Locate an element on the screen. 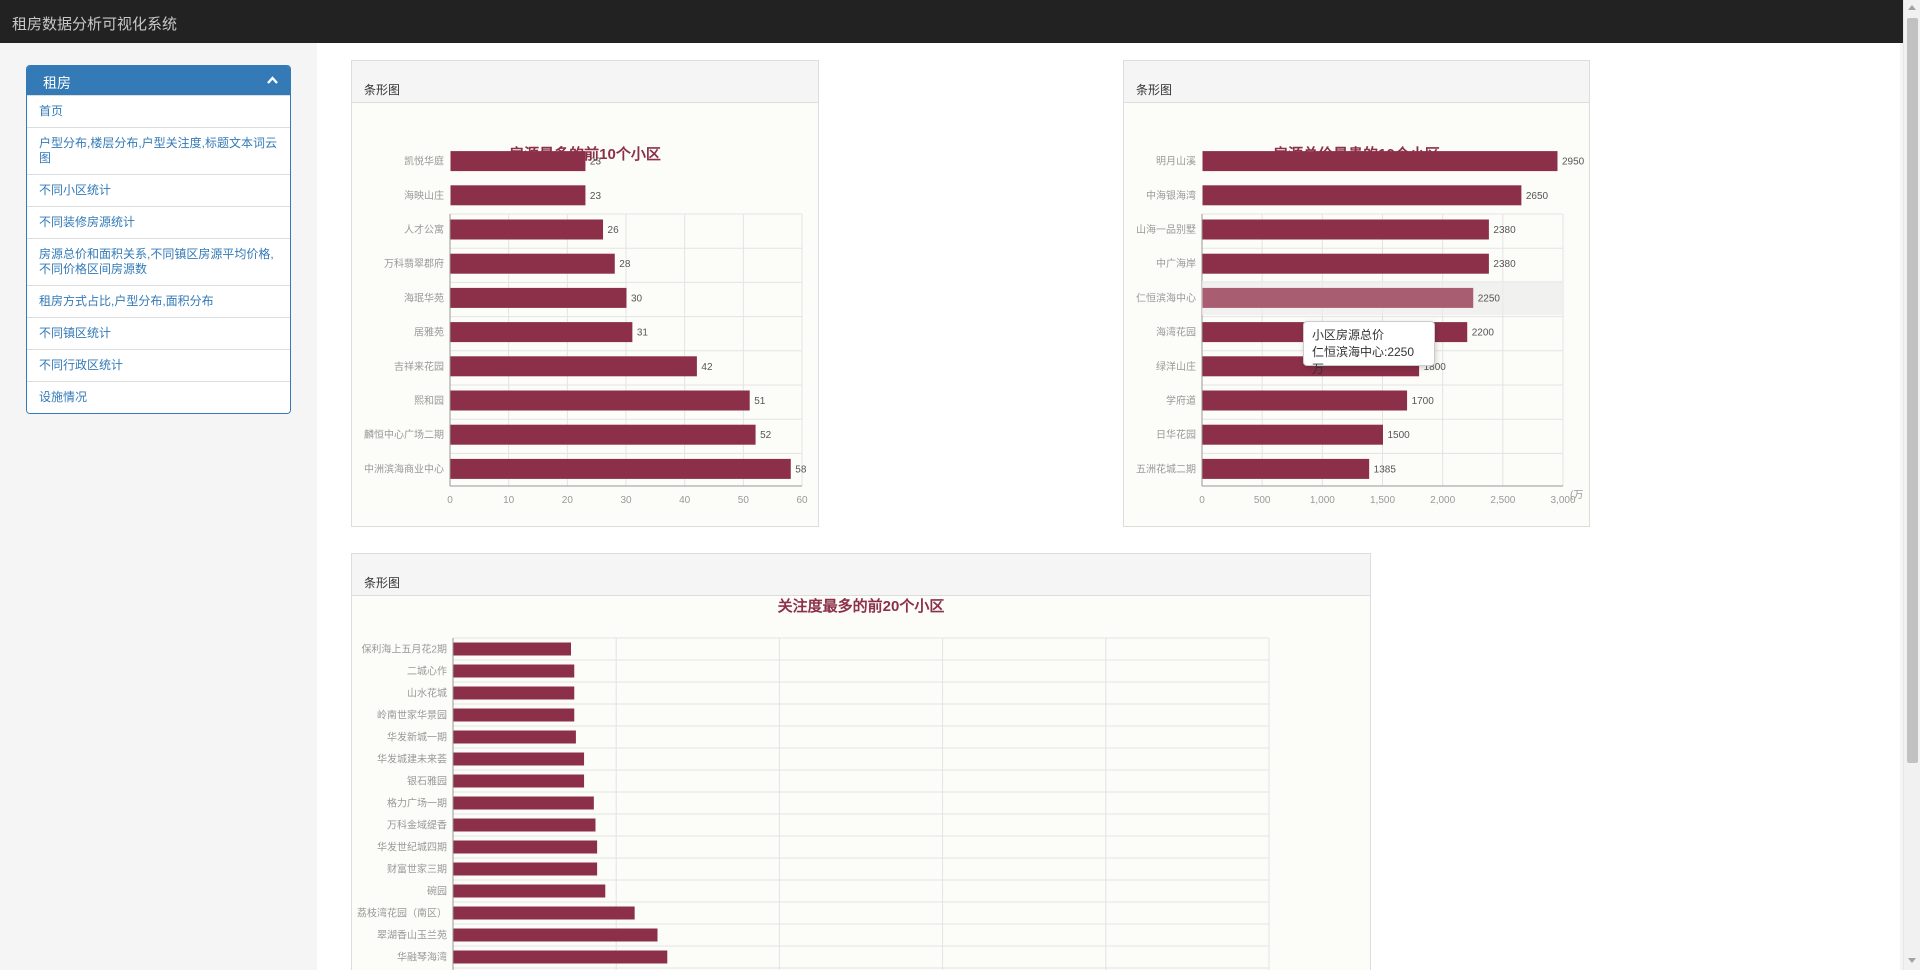 The image size is (1920, 970). scrollbar-thumb is located at coordinates (1912, 390).